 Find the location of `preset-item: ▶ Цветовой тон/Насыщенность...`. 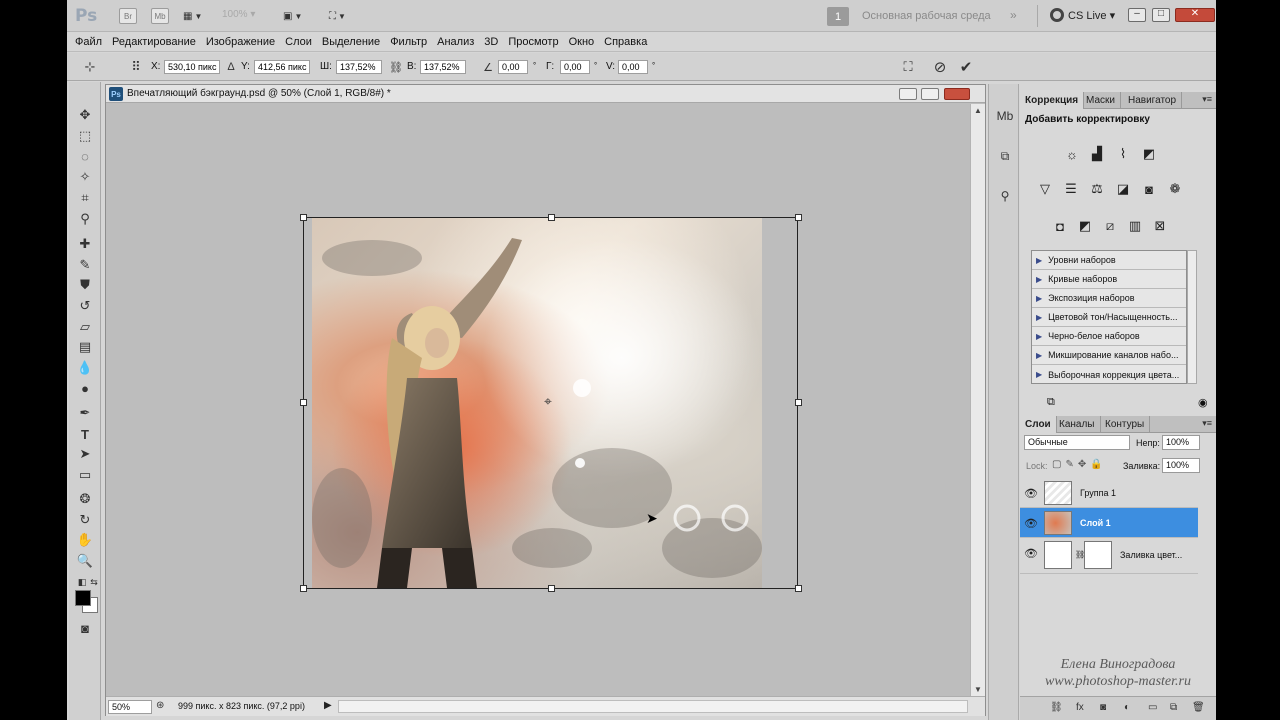

preset-item: ▶ Цветовой тон/Насыщенность... is located at coordinates (1109, 317).